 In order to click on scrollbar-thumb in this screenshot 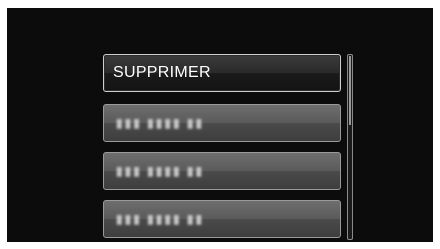, I will do `click(350, 90)`.